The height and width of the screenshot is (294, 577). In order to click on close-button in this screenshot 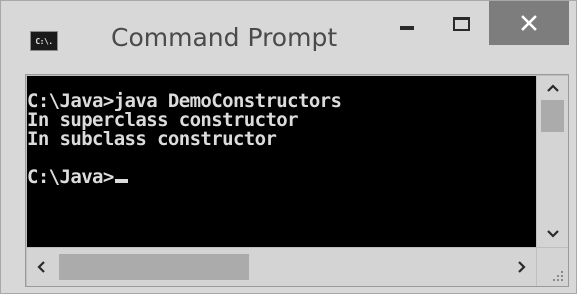, I will do `click(529, 23)`.